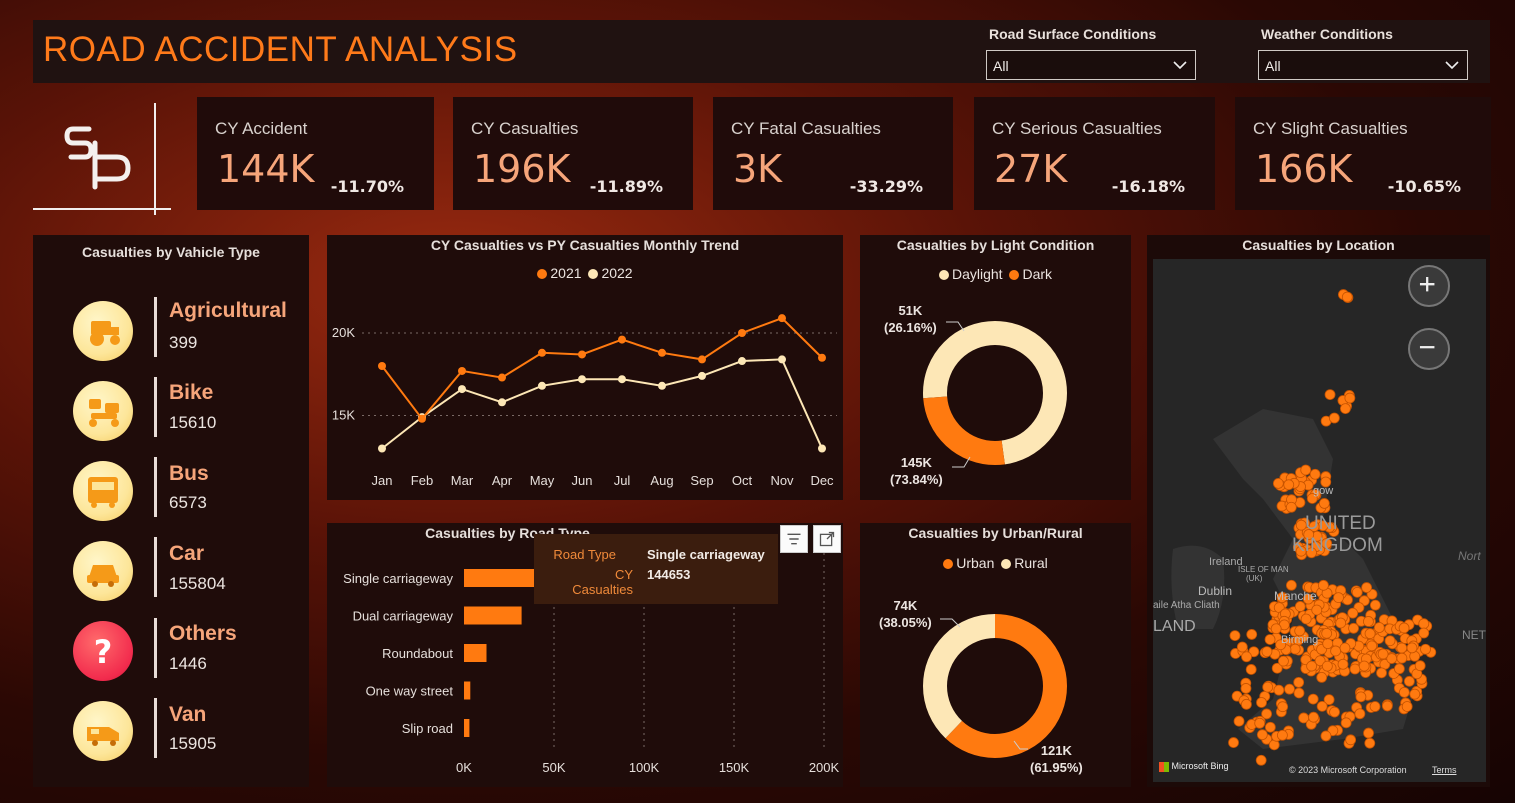  I want to click on tooltip-value: 144653, so click(669, 574).